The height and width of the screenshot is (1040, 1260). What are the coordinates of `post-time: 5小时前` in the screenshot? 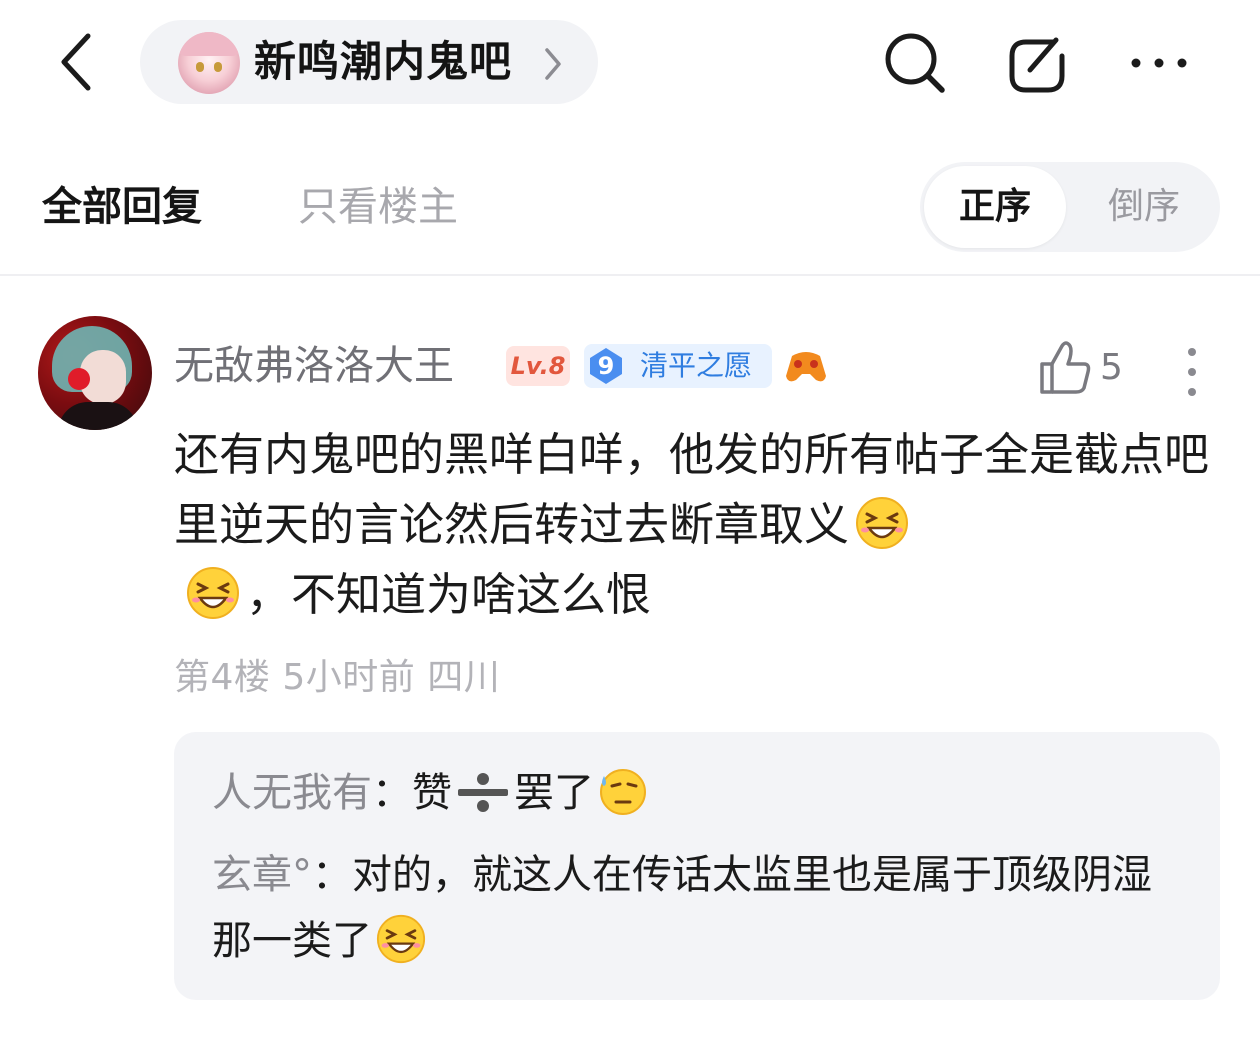 It's located at (349, 677).